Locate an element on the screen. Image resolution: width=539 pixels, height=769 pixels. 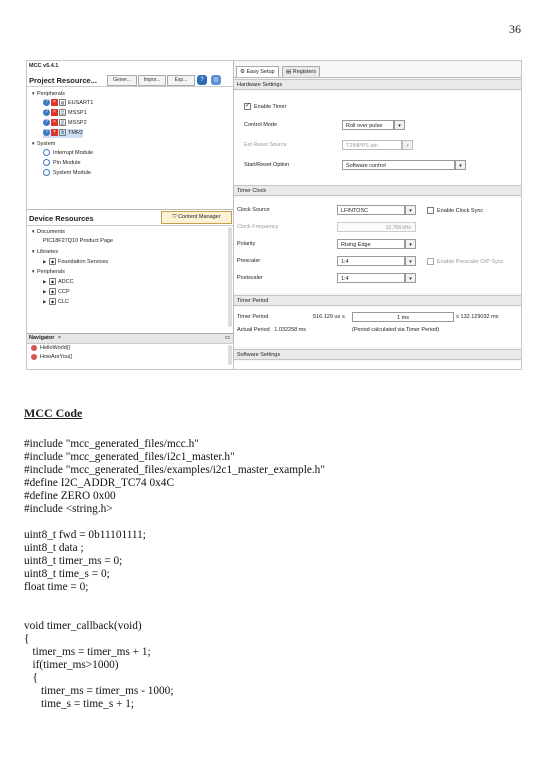
tree-item: ▶ ◆ CLC is located at coordinates (56, 301).